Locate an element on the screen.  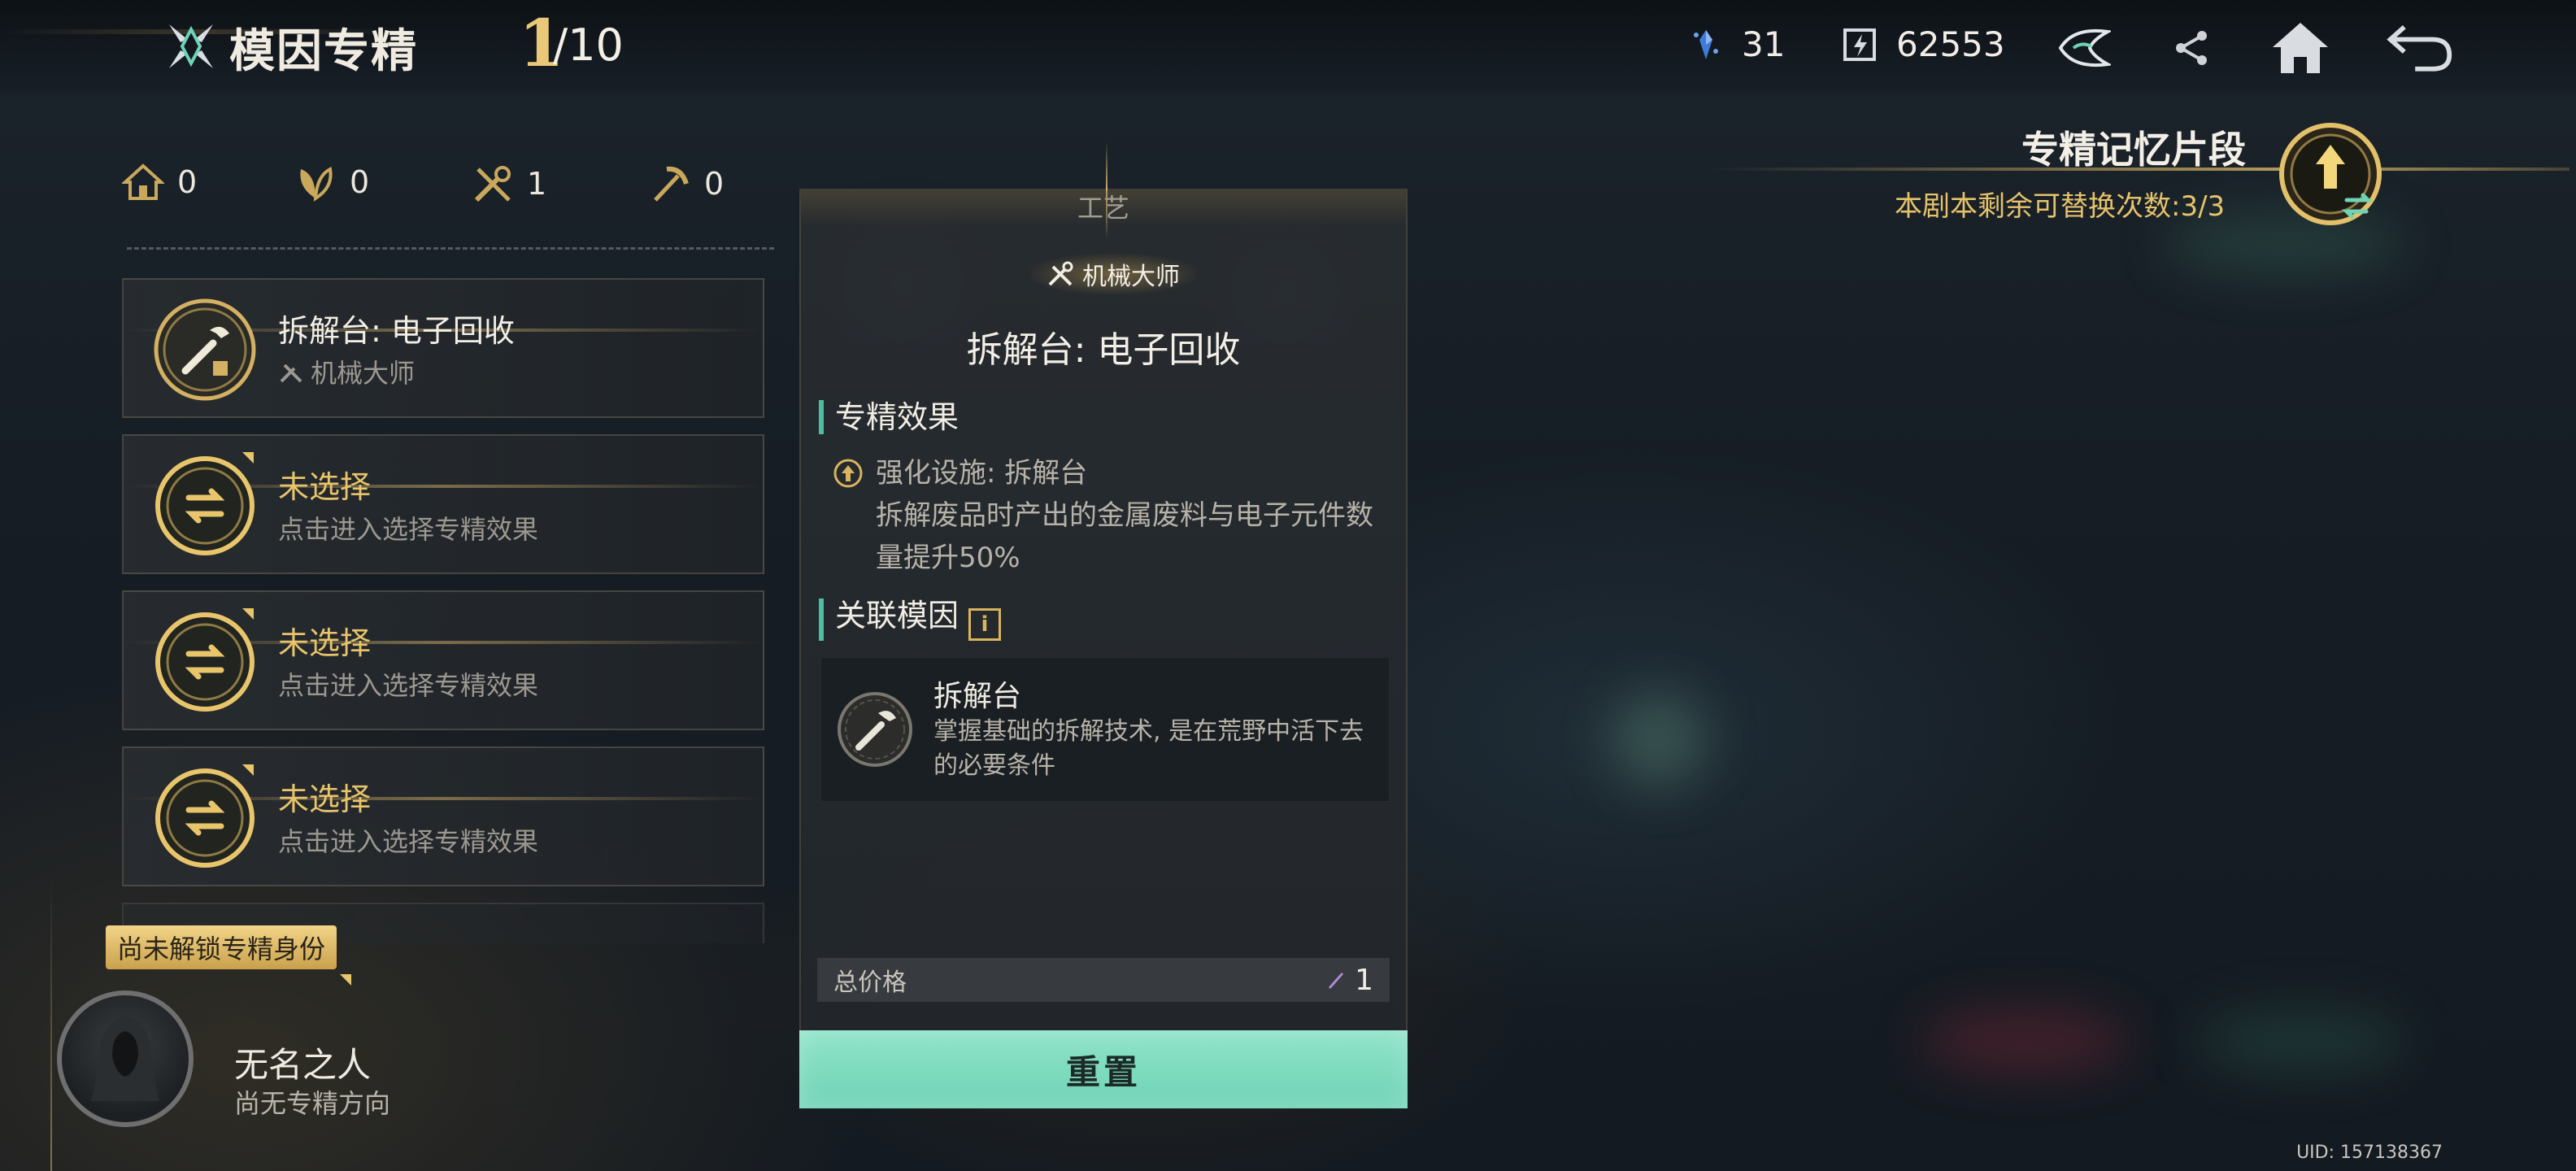
home-button is located at coordinates (2300, 48).